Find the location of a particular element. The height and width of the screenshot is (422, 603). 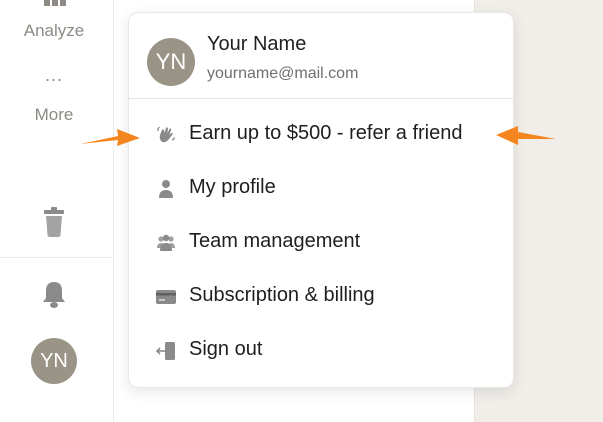

avatar: YN is located at coordinates (171, 62).